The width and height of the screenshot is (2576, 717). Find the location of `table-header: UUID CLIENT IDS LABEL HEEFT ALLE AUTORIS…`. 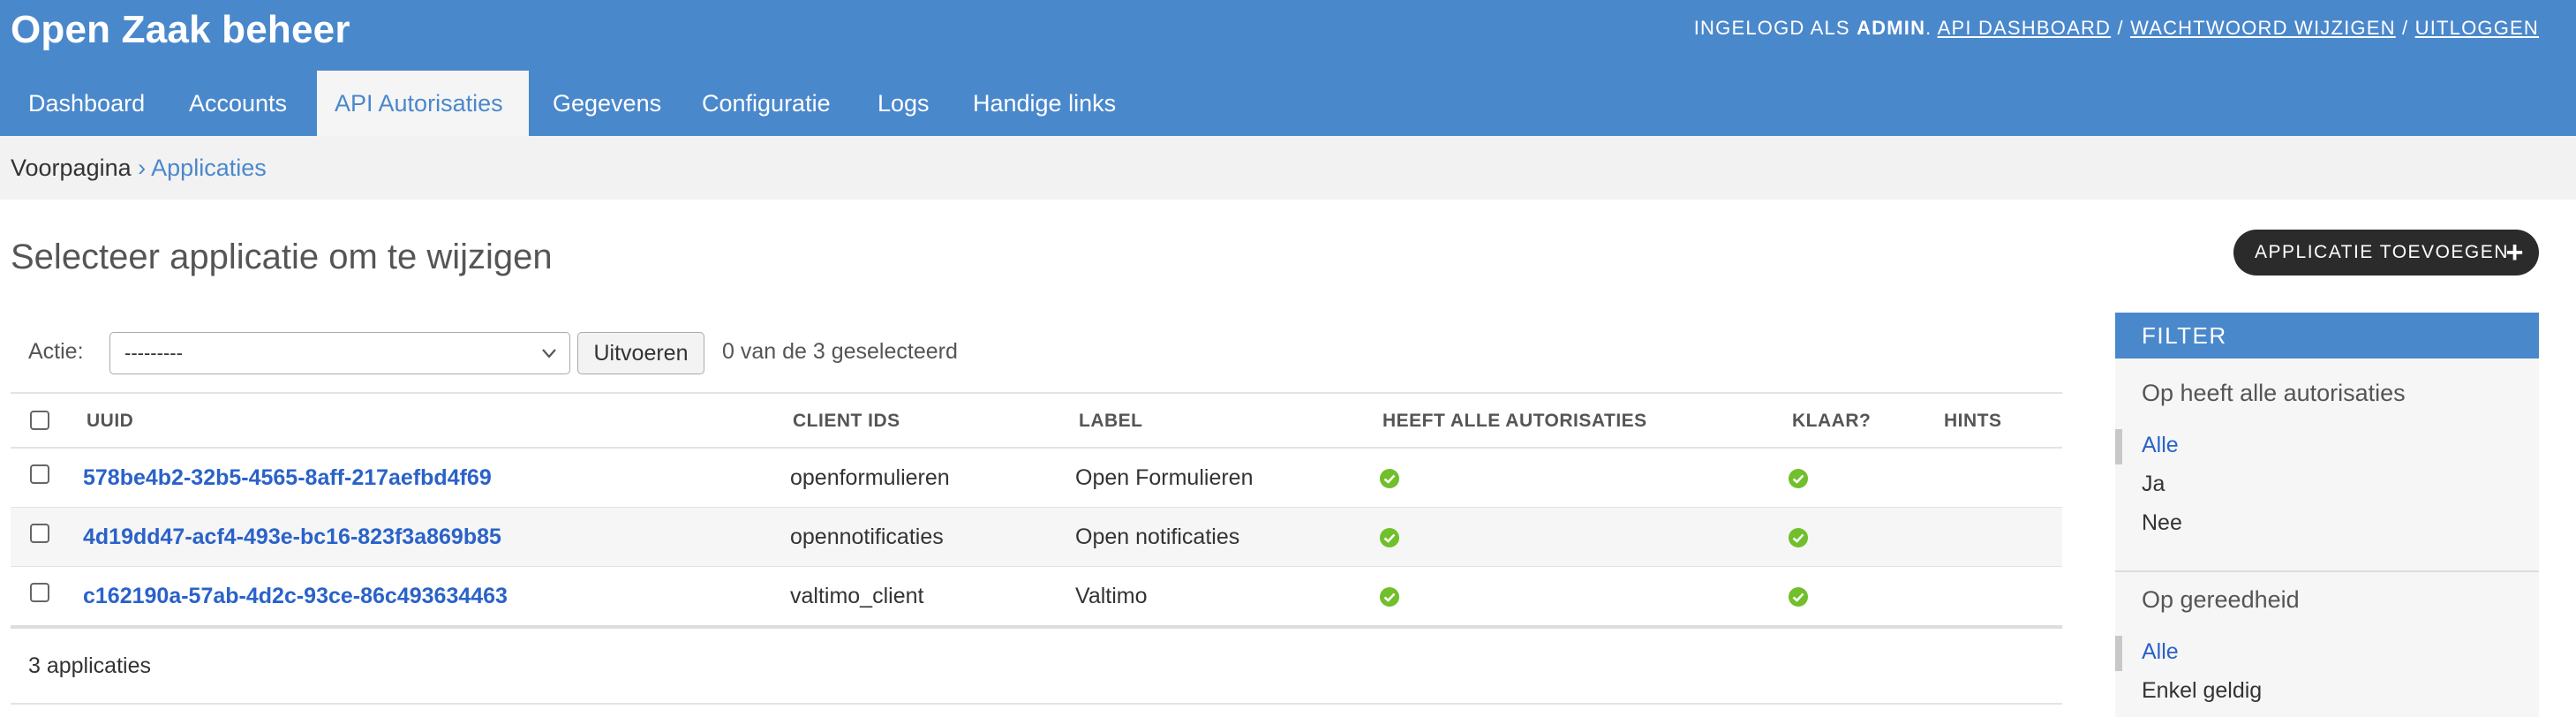

table-header: UUID CLIENT IDS LABEL HEEFT ALLE AUTORIS… is located at coordinates (1037, 420).